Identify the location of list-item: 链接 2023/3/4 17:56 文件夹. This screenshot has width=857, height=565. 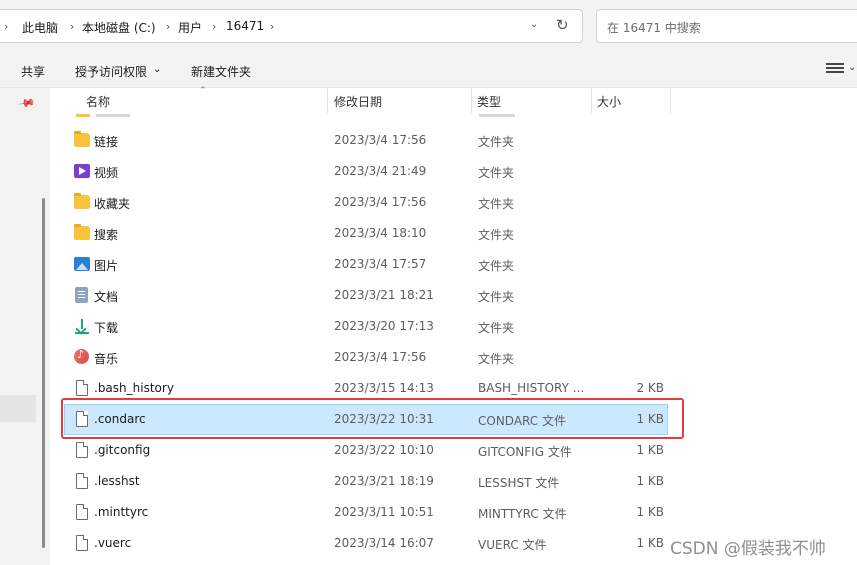
(366, 140).